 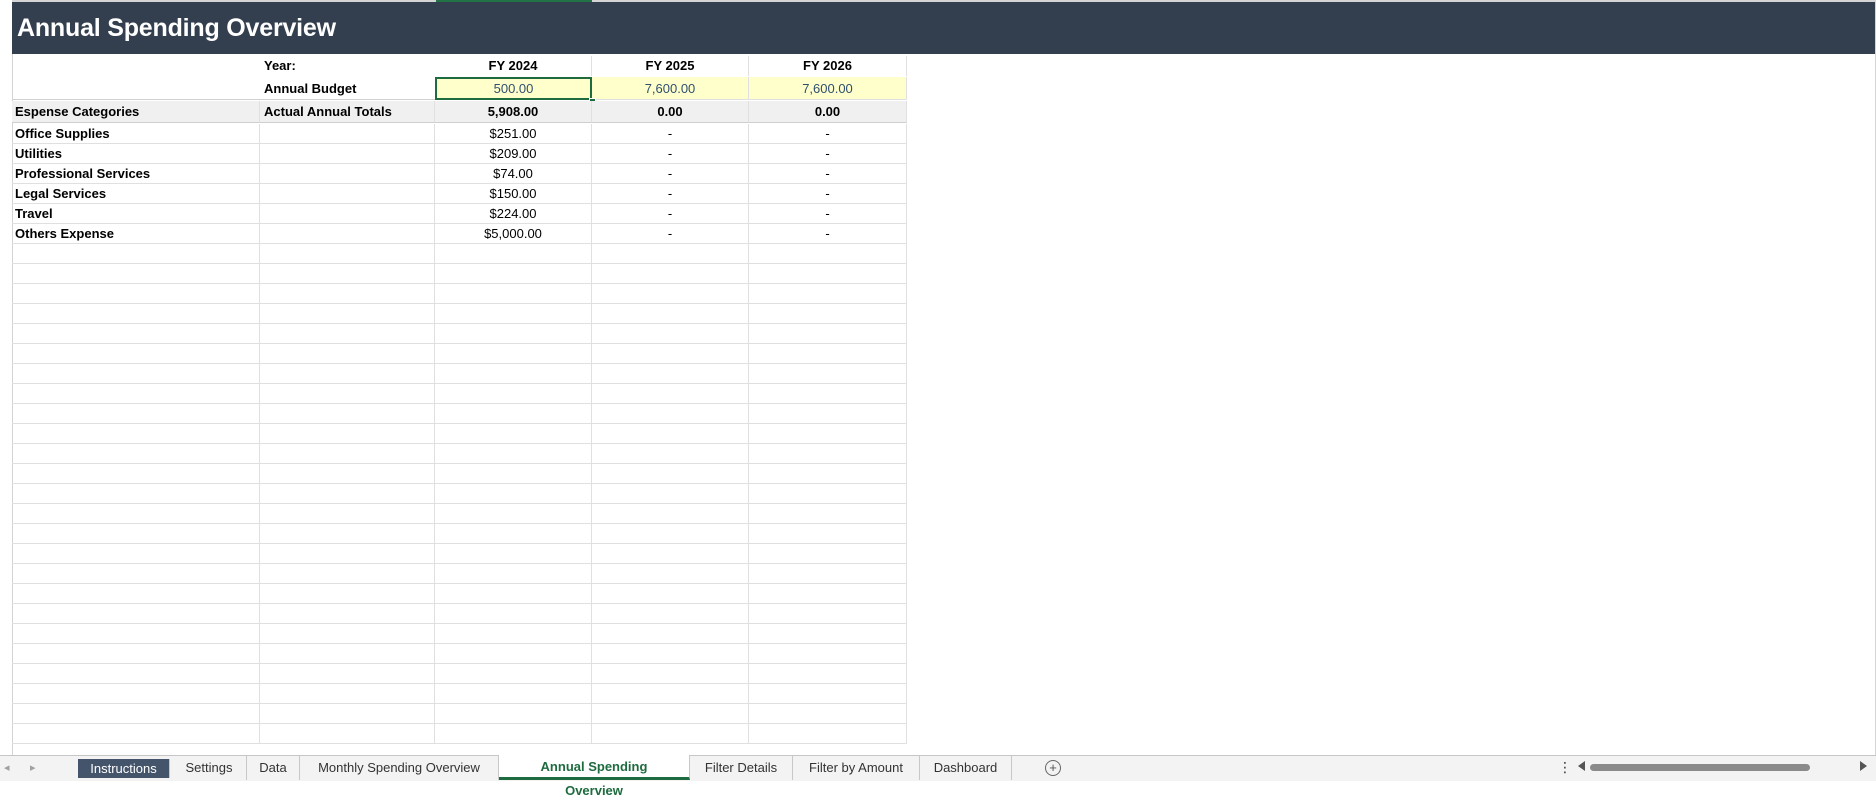 What do you see at coordinates (594, 776) in the screenshot?
I see `sheet-tab: Annual Spending Overview` at bounding box center [594, 776].